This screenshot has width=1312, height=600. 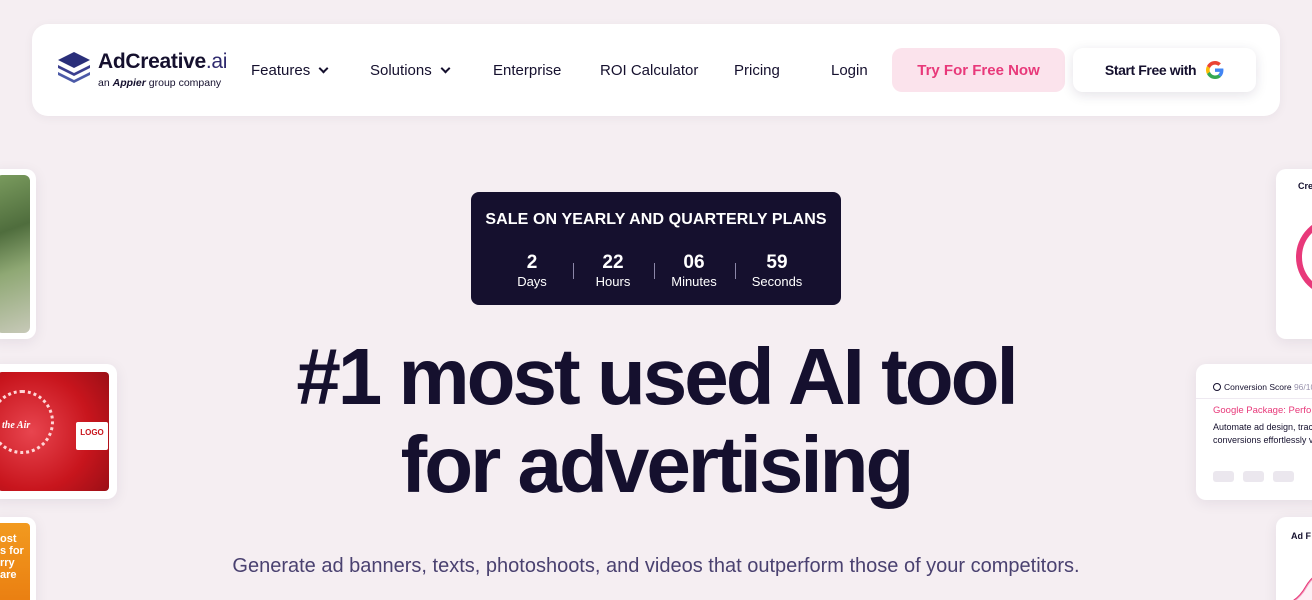 What do you see at coordinates (657, 464) in the screenshot?
I see `hero-headline-line2: for advertising` at bounding box center [657, 464].